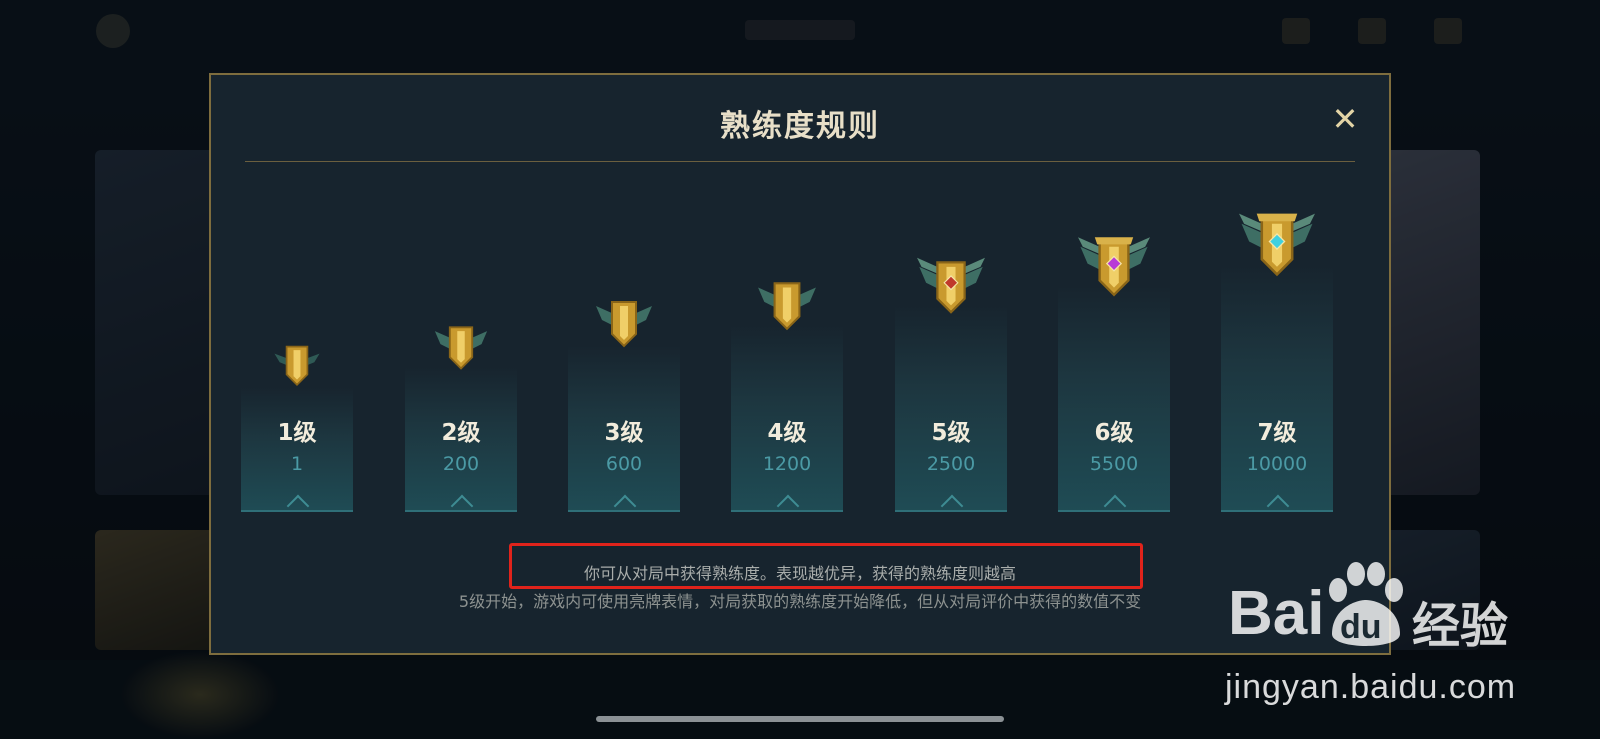  Describe the element at coordinates (826, 566) in the screenshot. I see `annotation-highlight-box` at that location.